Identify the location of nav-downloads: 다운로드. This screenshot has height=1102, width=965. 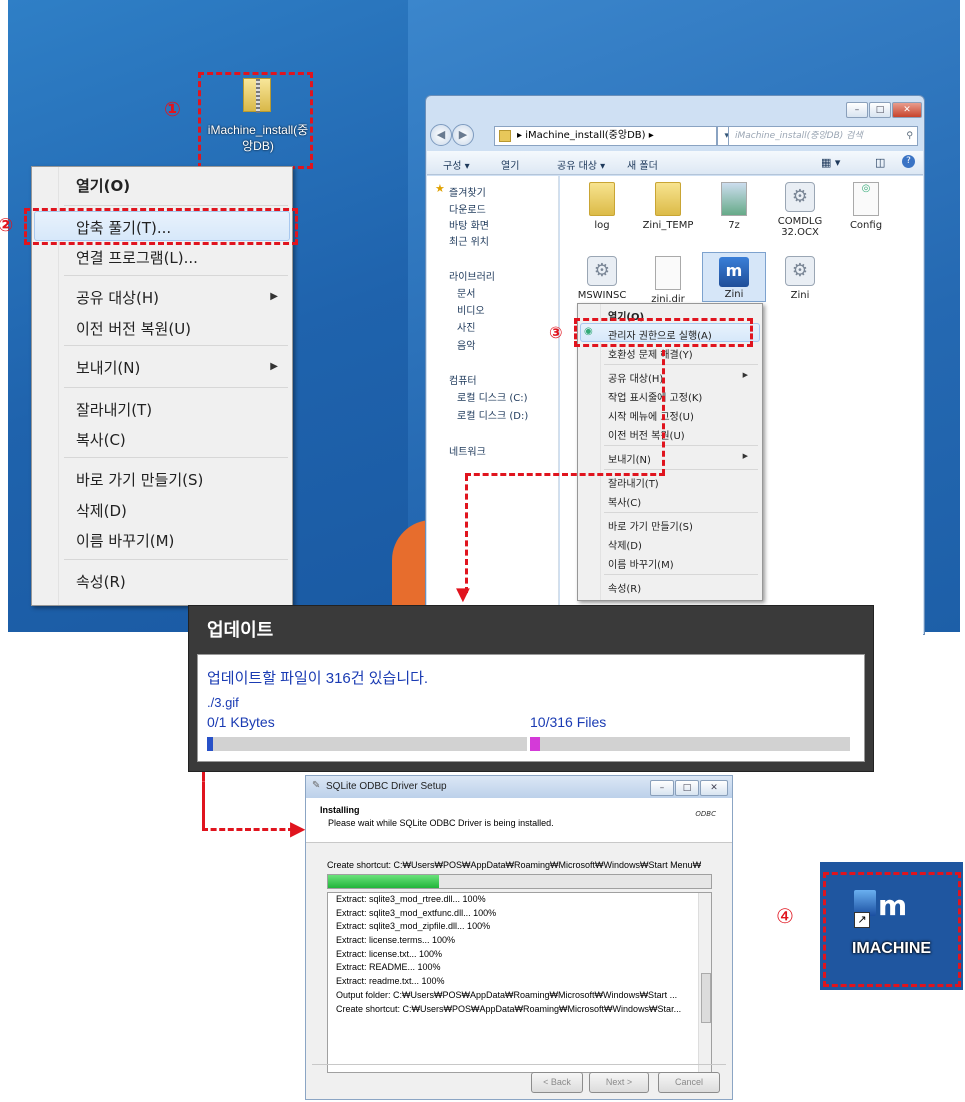
(467, 208).